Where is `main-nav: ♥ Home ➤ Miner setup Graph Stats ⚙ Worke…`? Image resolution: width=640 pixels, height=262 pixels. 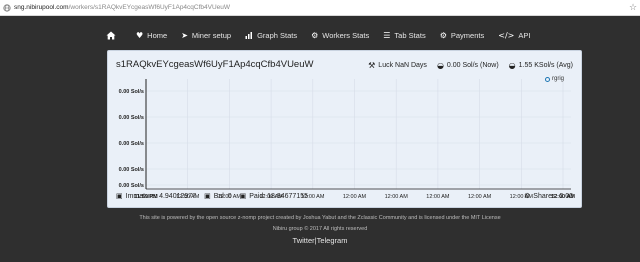 main-nav: ♥ Home ➤ Miner setup Graph Stats ⚙ Worke… is located at coordinates (325, 35).